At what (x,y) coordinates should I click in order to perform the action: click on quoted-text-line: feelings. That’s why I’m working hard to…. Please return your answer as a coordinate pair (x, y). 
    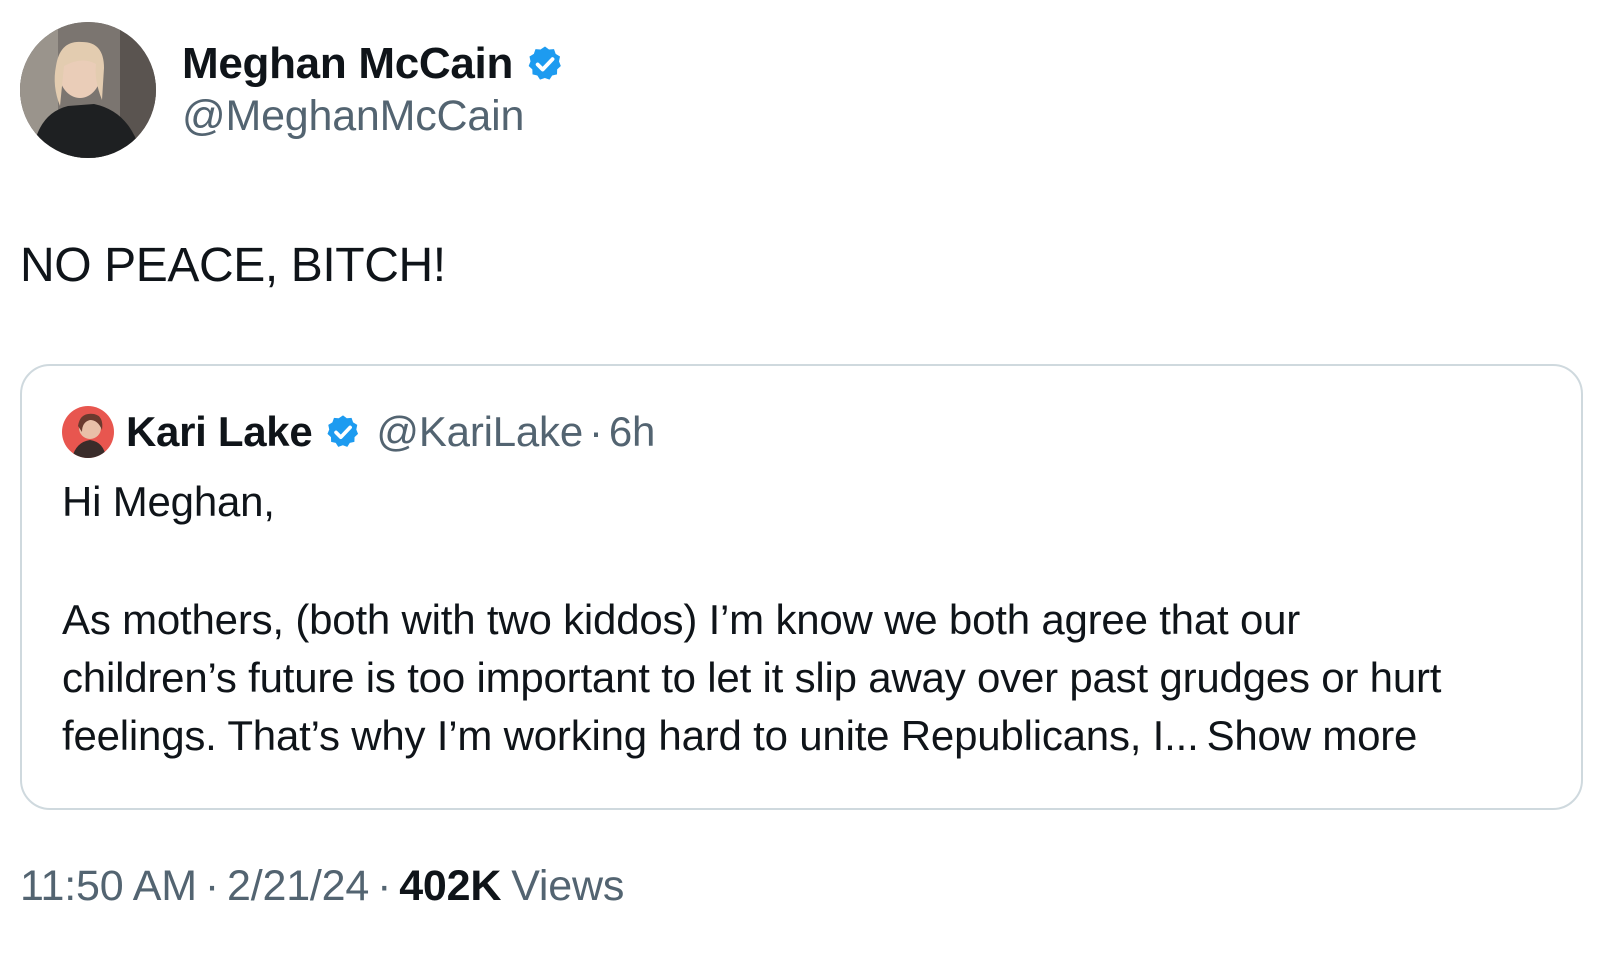
    Looking at the image, I should click on (630, 735).